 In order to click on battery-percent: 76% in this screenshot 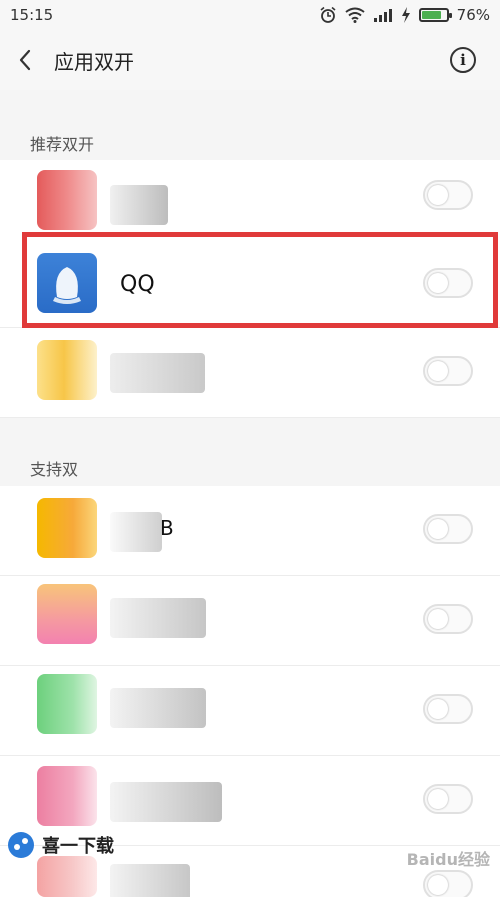, I will do `click(473, 15)`.